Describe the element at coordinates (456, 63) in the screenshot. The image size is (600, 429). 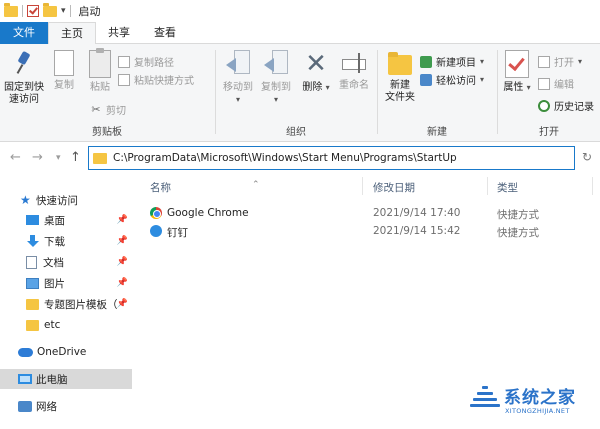
I see `new-item-label: 新建项目` at that location.